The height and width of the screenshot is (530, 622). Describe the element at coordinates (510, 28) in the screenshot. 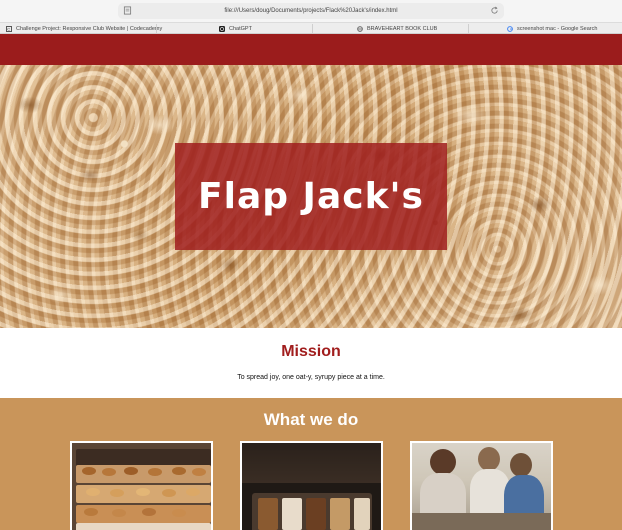

I see `google-icon` at that location.